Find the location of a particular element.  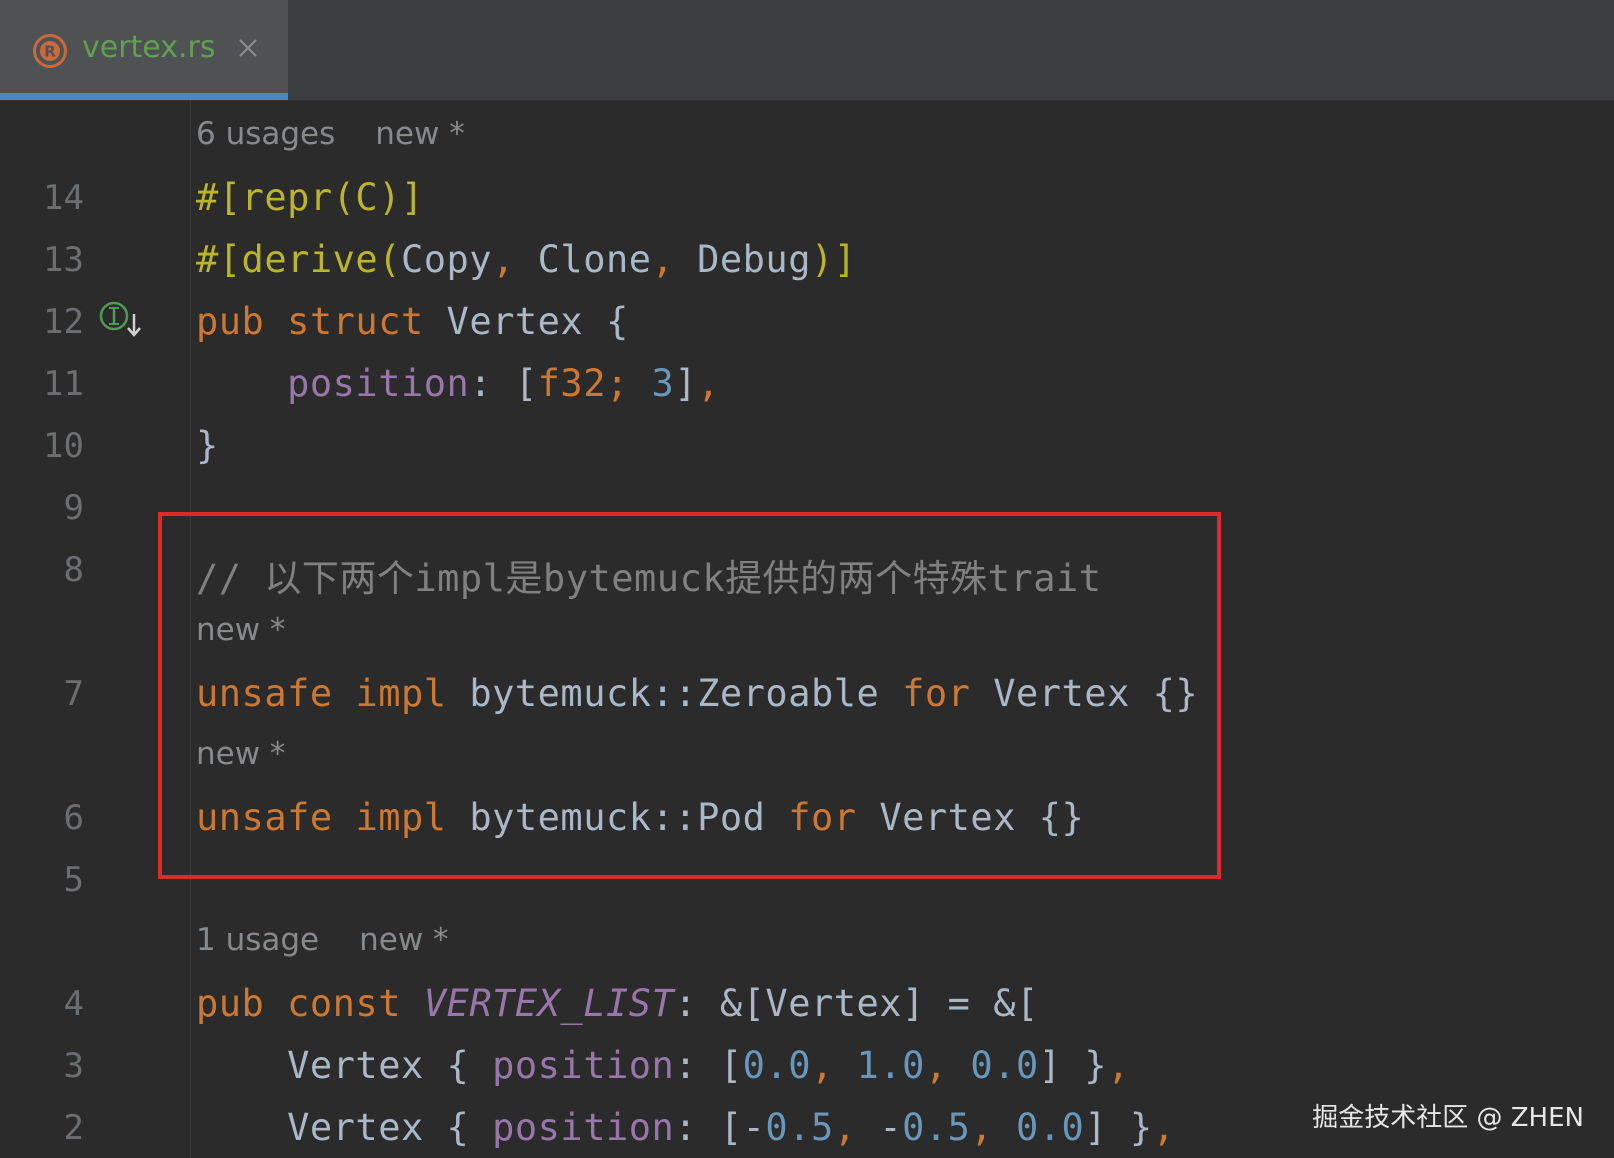

line-number: 13 is located at coordinates (63, 260).